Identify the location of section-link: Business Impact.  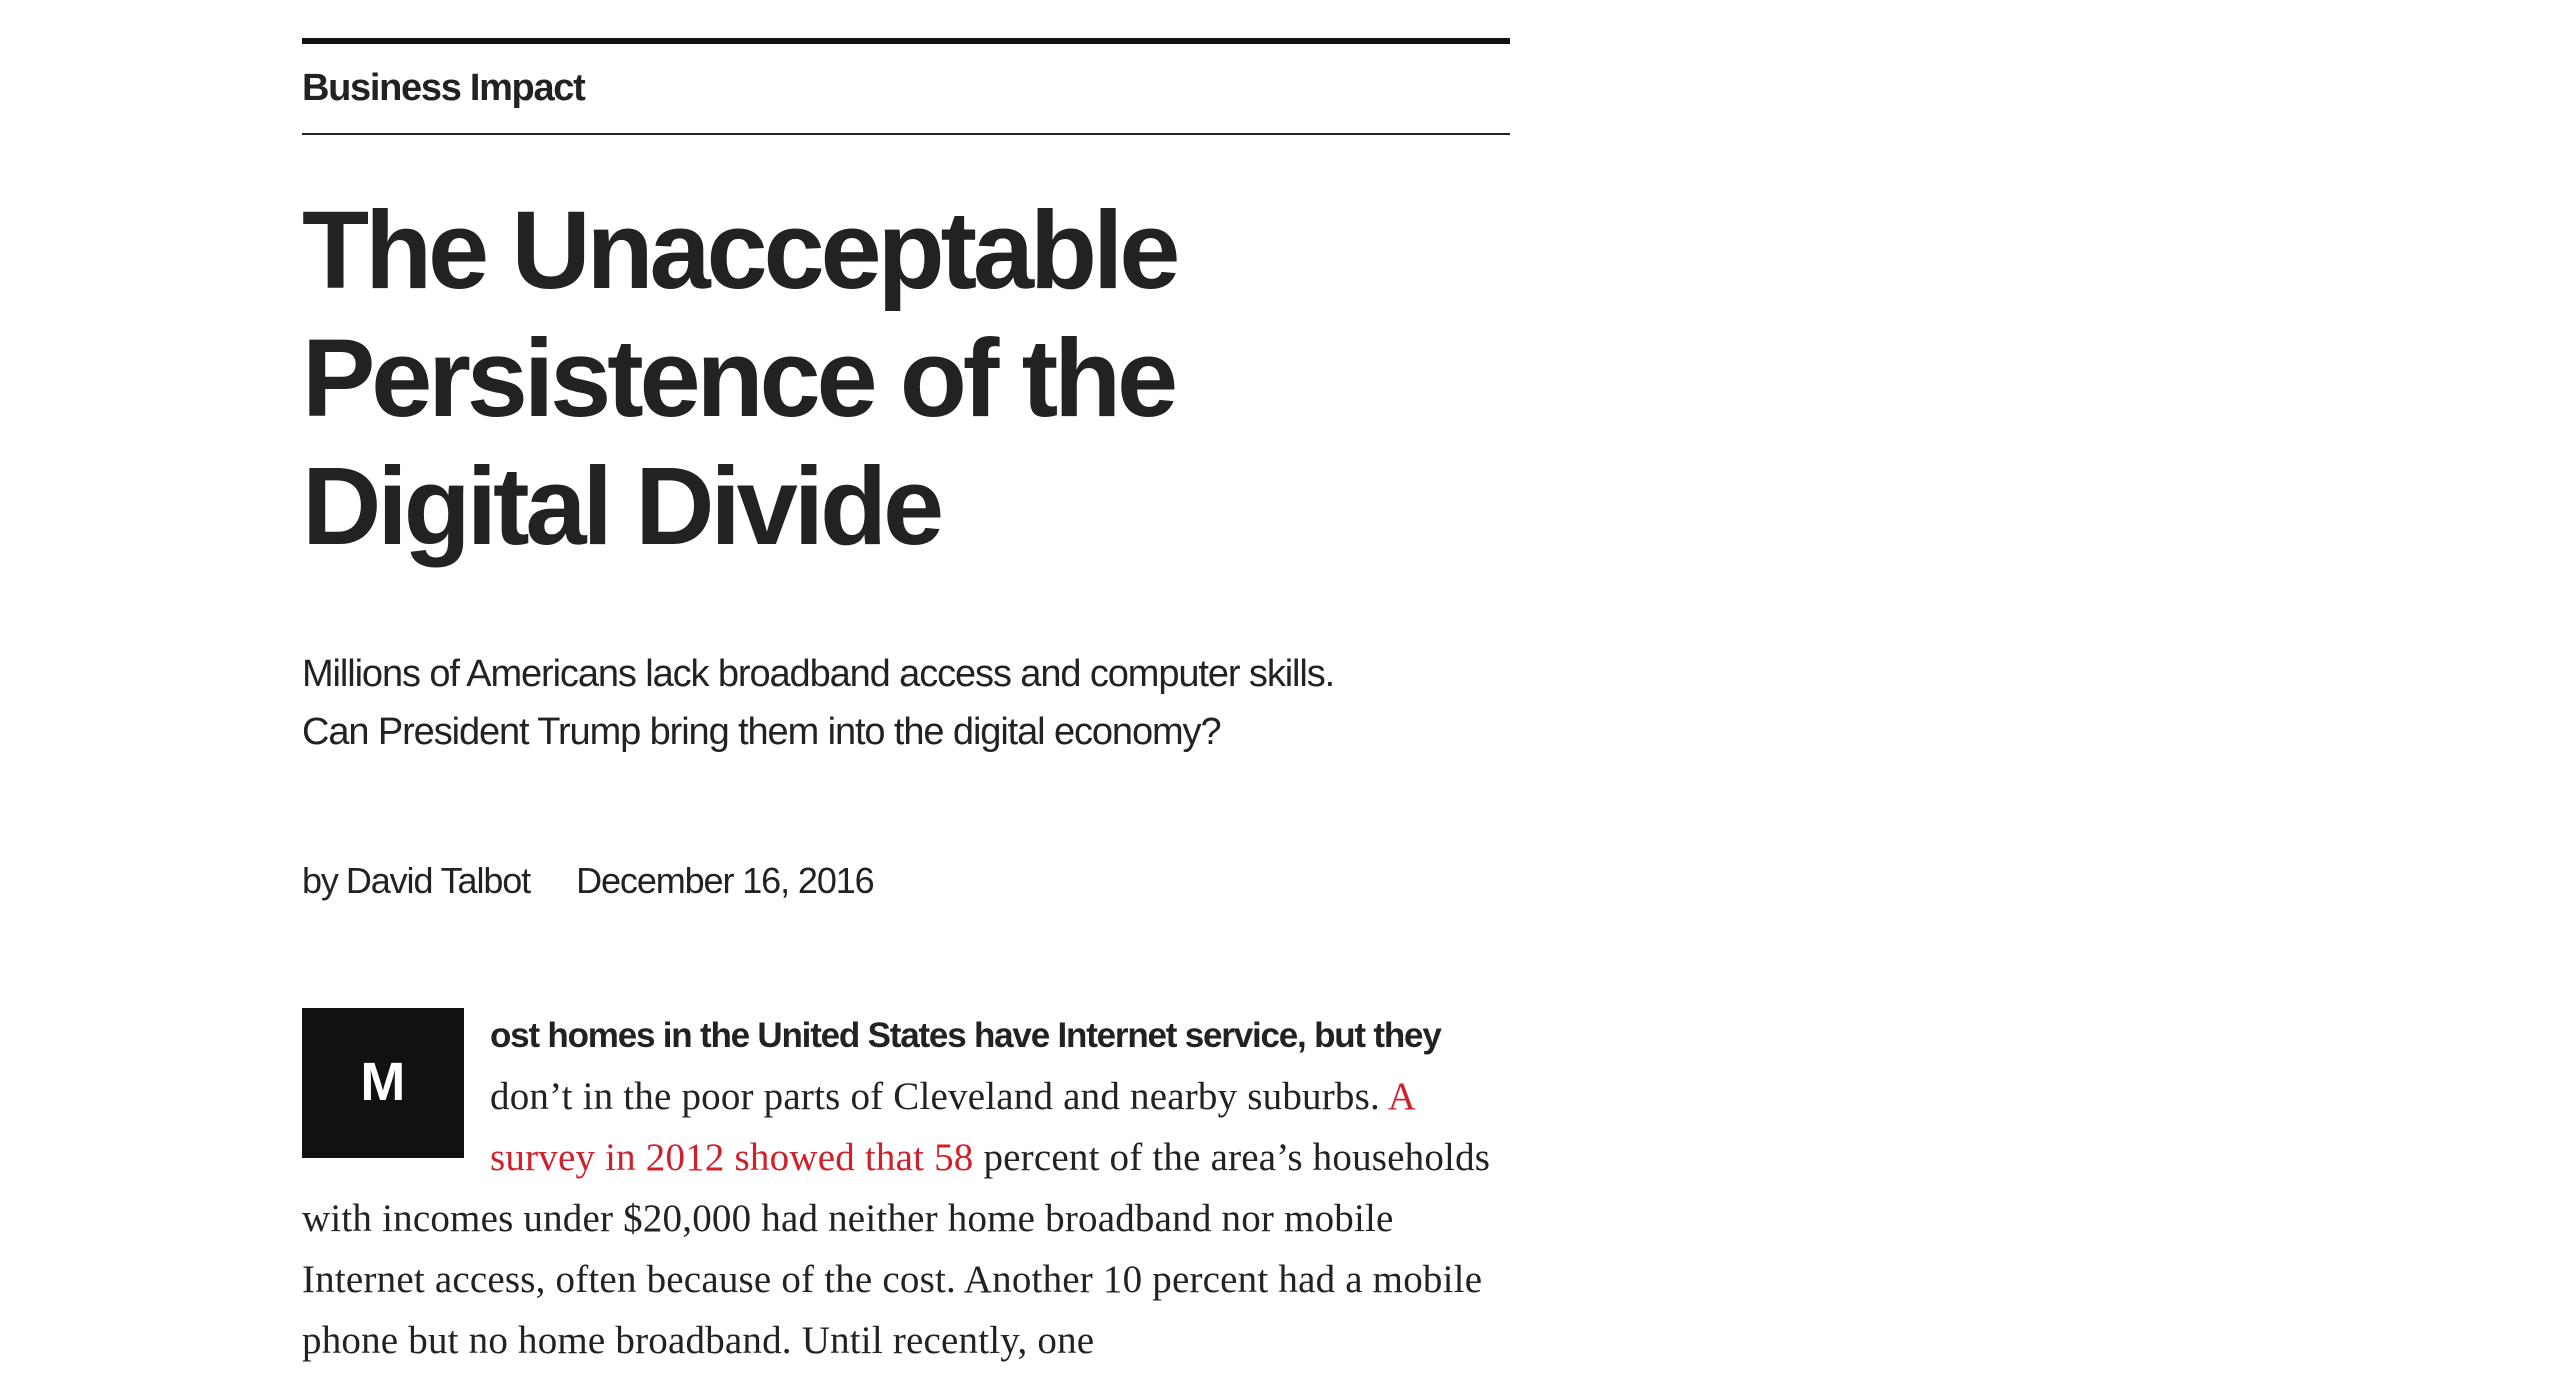
(906, 88).